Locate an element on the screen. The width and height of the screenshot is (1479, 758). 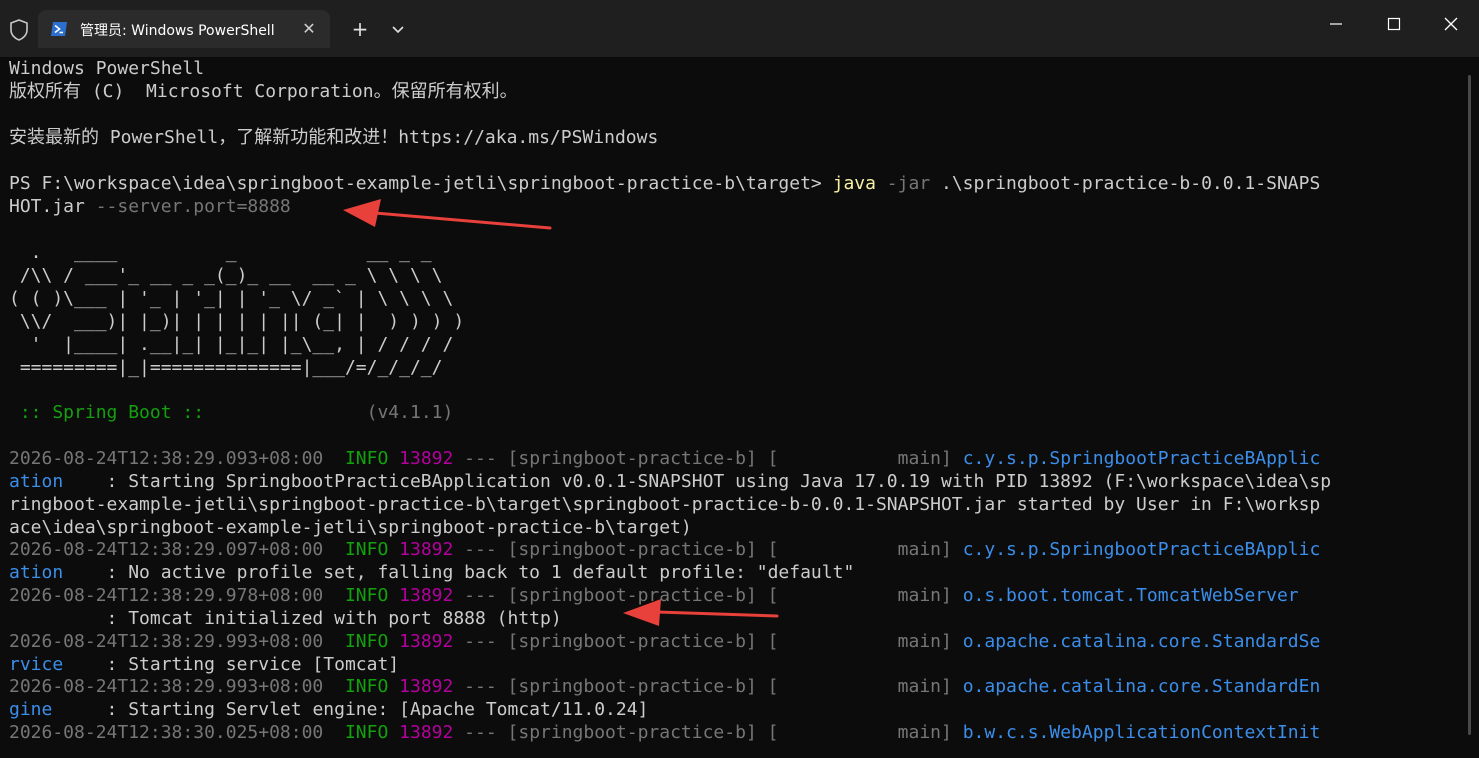
close-tab-icon: ✕ is located at coordinates (309, 29).